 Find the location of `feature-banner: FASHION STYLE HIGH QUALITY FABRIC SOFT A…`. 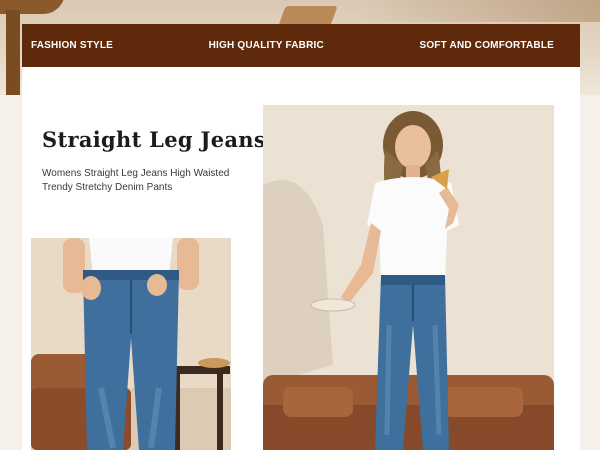

feature-banner: FASHION STYLE HIGH QUALITY FABRIC SOFT A… is located at coordinates (301, 45).